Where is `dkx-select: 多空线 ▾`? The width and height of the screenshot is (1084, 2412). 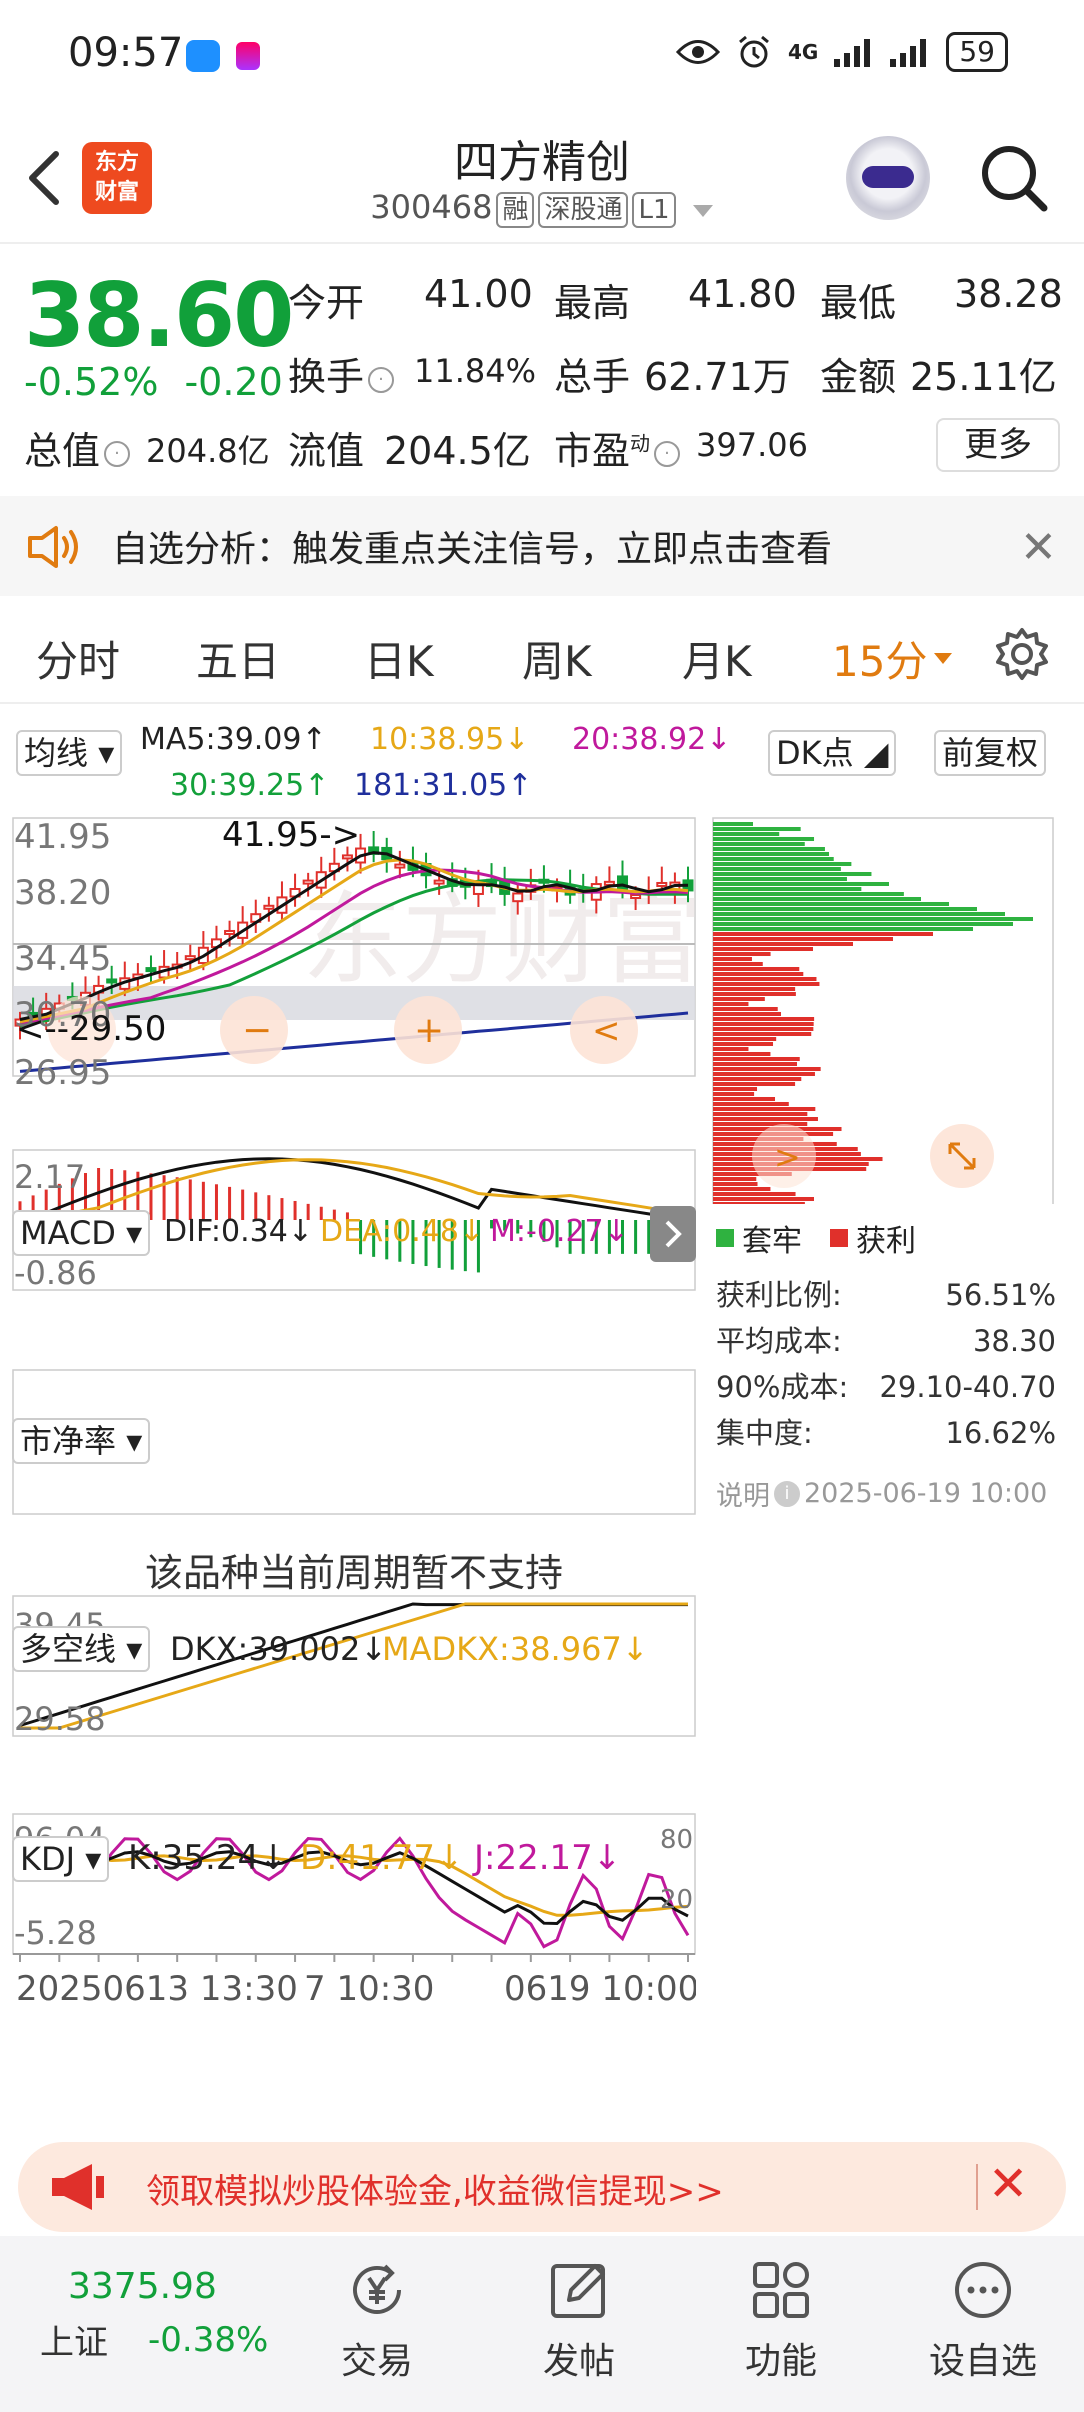
dkx-select: 多空线 ▾ is located at coordinates (81, 1649).